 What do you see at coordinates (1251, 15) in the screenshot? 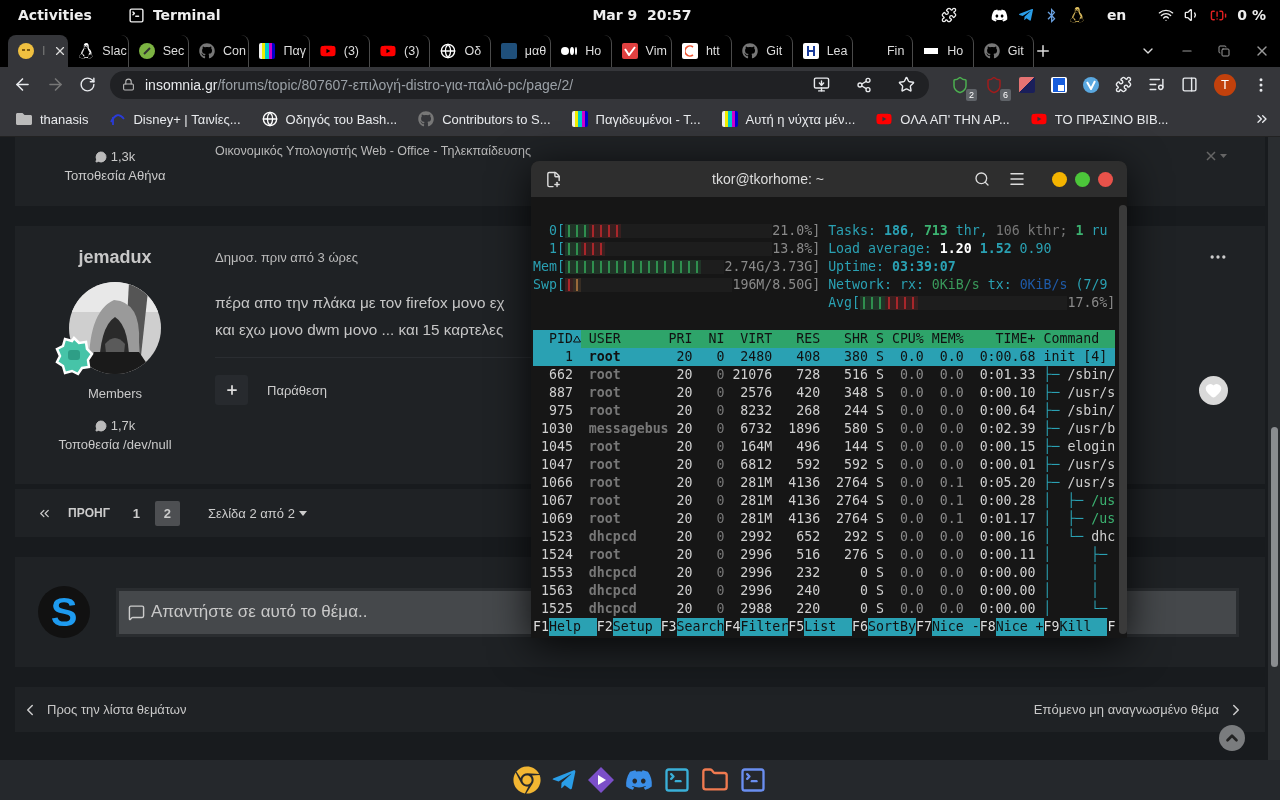
I see `battery-level: 0 %` at bounding box center [1251, 15].